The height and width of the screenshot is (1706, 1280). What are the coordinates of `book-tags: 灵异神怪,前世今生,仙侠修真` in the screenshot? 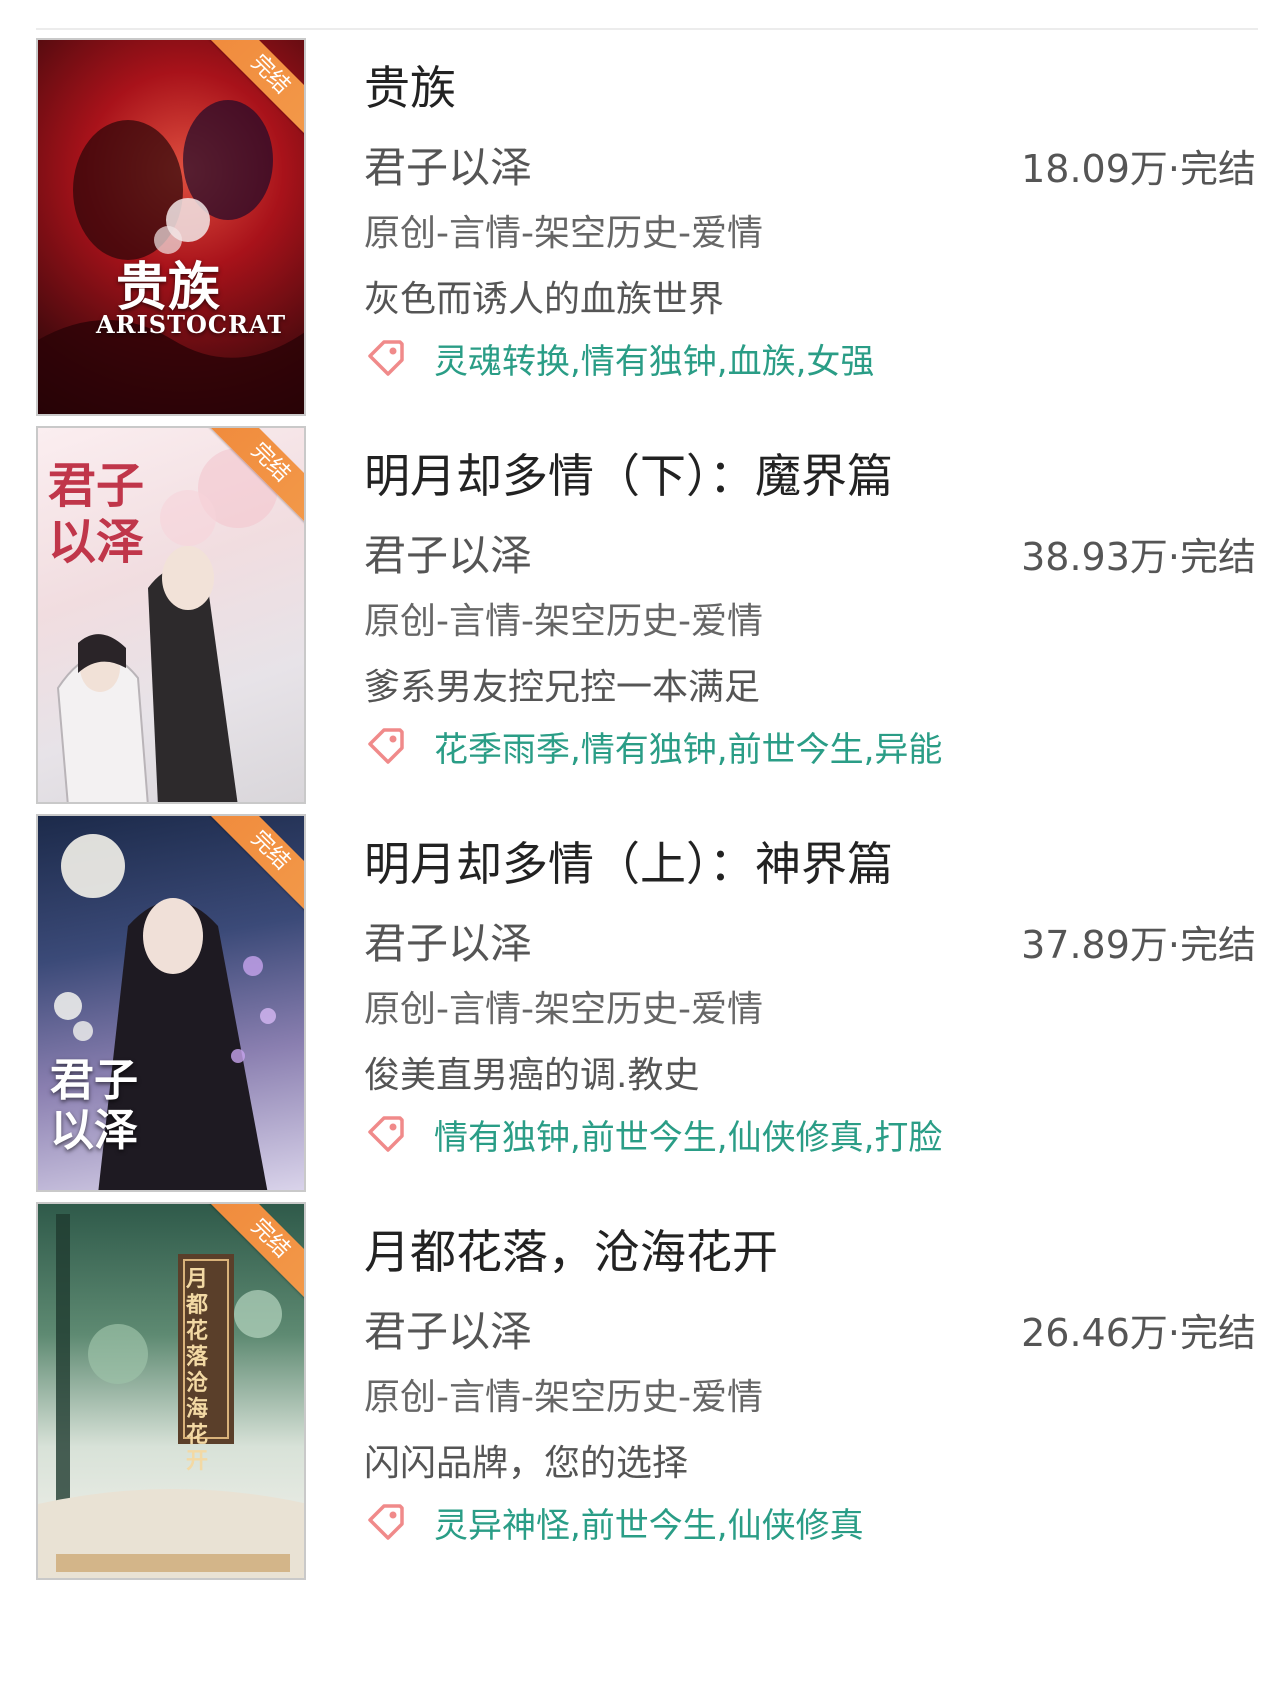 It's located at (649, 1522).